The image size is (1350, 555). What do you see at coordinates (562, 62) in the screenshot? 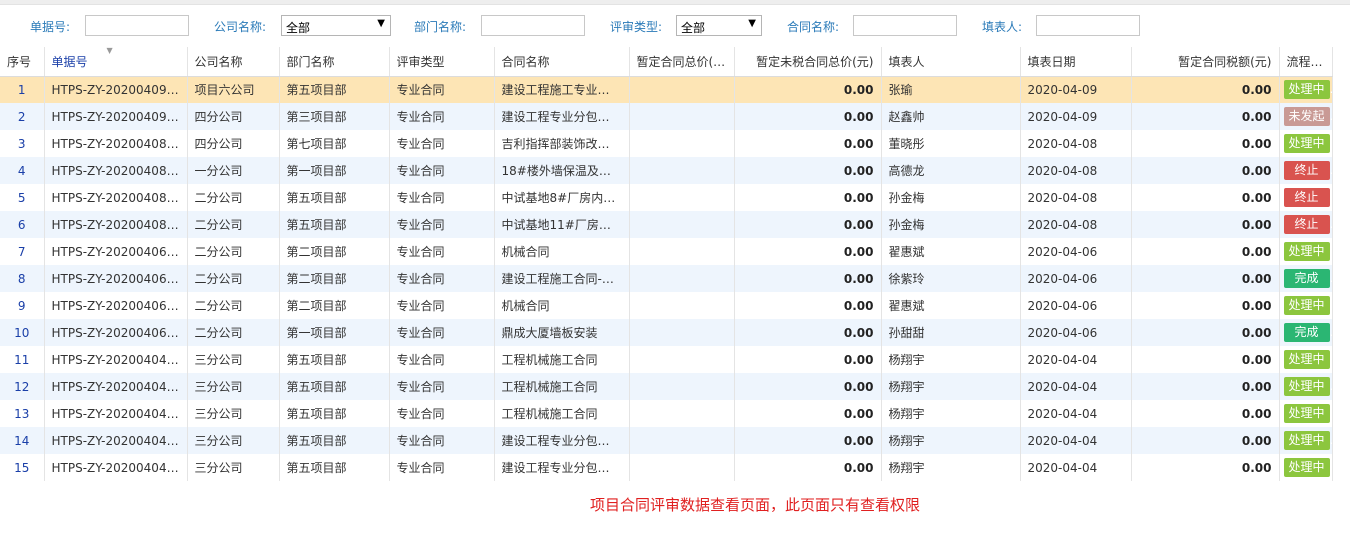
I see `col-header-contract-name: 合同名称` at bounding box center [562, 62].